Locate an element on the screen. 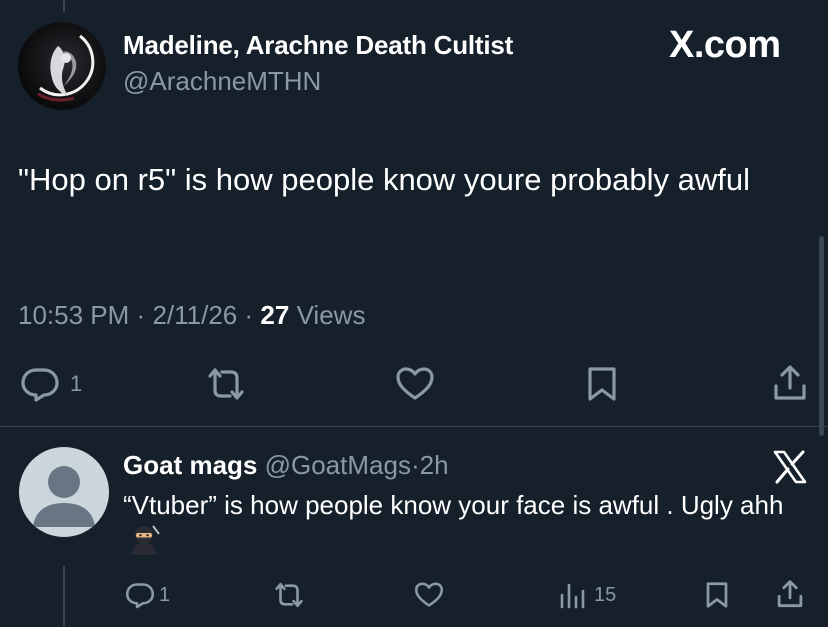 The height and width of the screenshot is (627, 828). tweet-date: 2/11/26 is located at coordinates (194, 315).